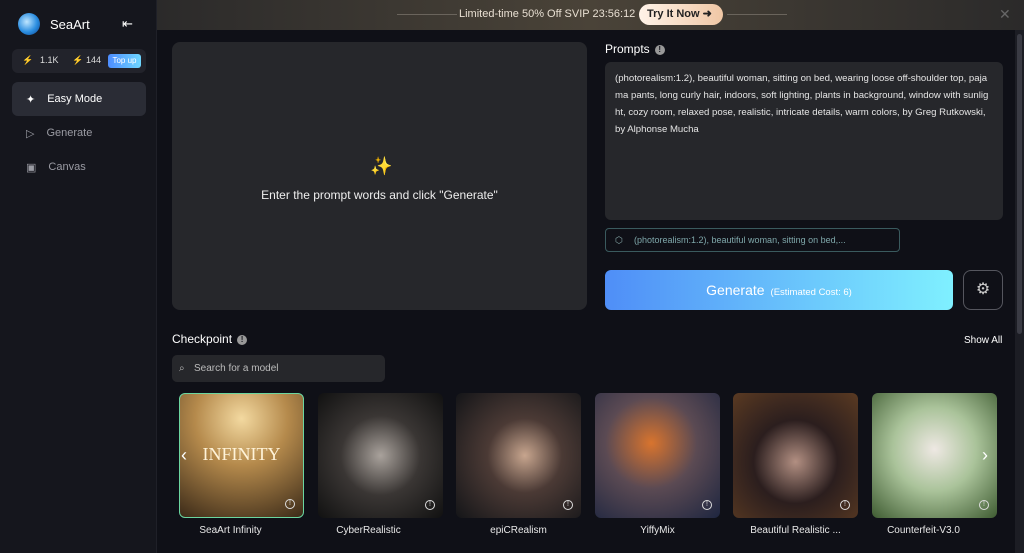 The height and width of the screenshot is (553, 1024). I want to click on try-it-now-button: Try It Now ➜, so click(681, 14).